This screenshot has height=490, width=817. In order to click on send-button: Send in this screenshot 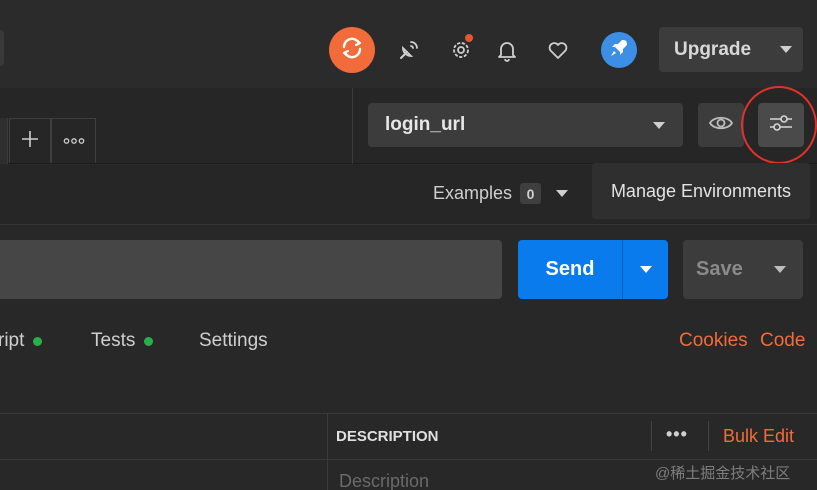, I will do `click(570, 269)`.